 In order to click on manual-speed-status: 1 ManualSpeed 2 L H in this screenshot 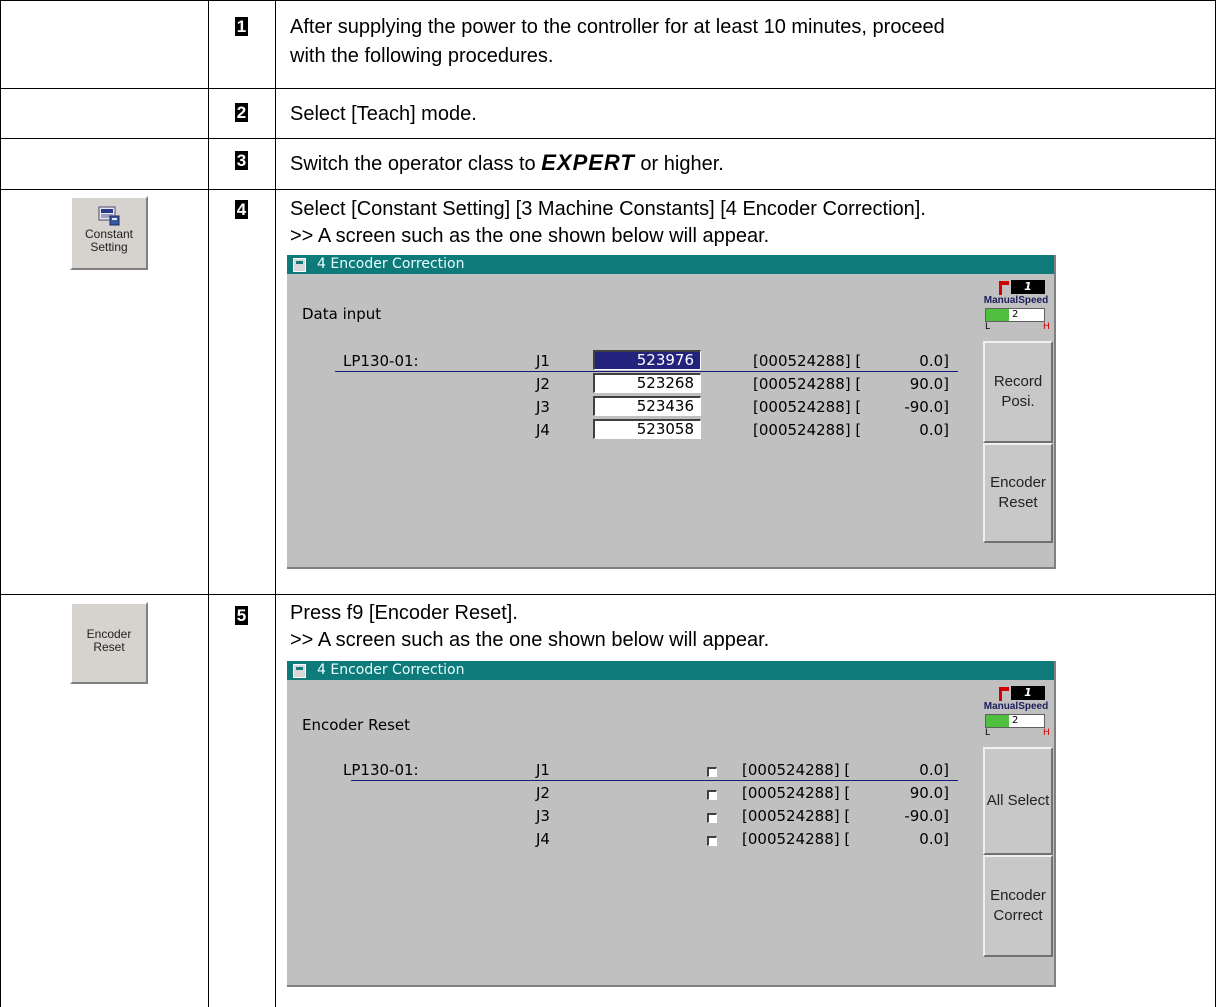, I will do `click(1016, 714)`.